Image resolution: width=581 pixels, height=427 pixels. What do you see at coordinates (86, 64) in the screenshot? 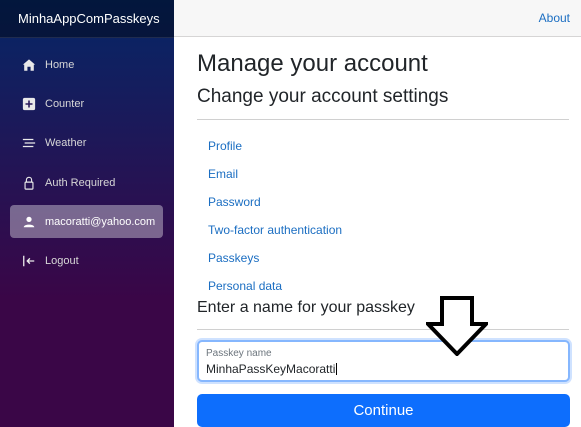
I see `sidebar-item-home: Home` at bounding box center [86, 64].